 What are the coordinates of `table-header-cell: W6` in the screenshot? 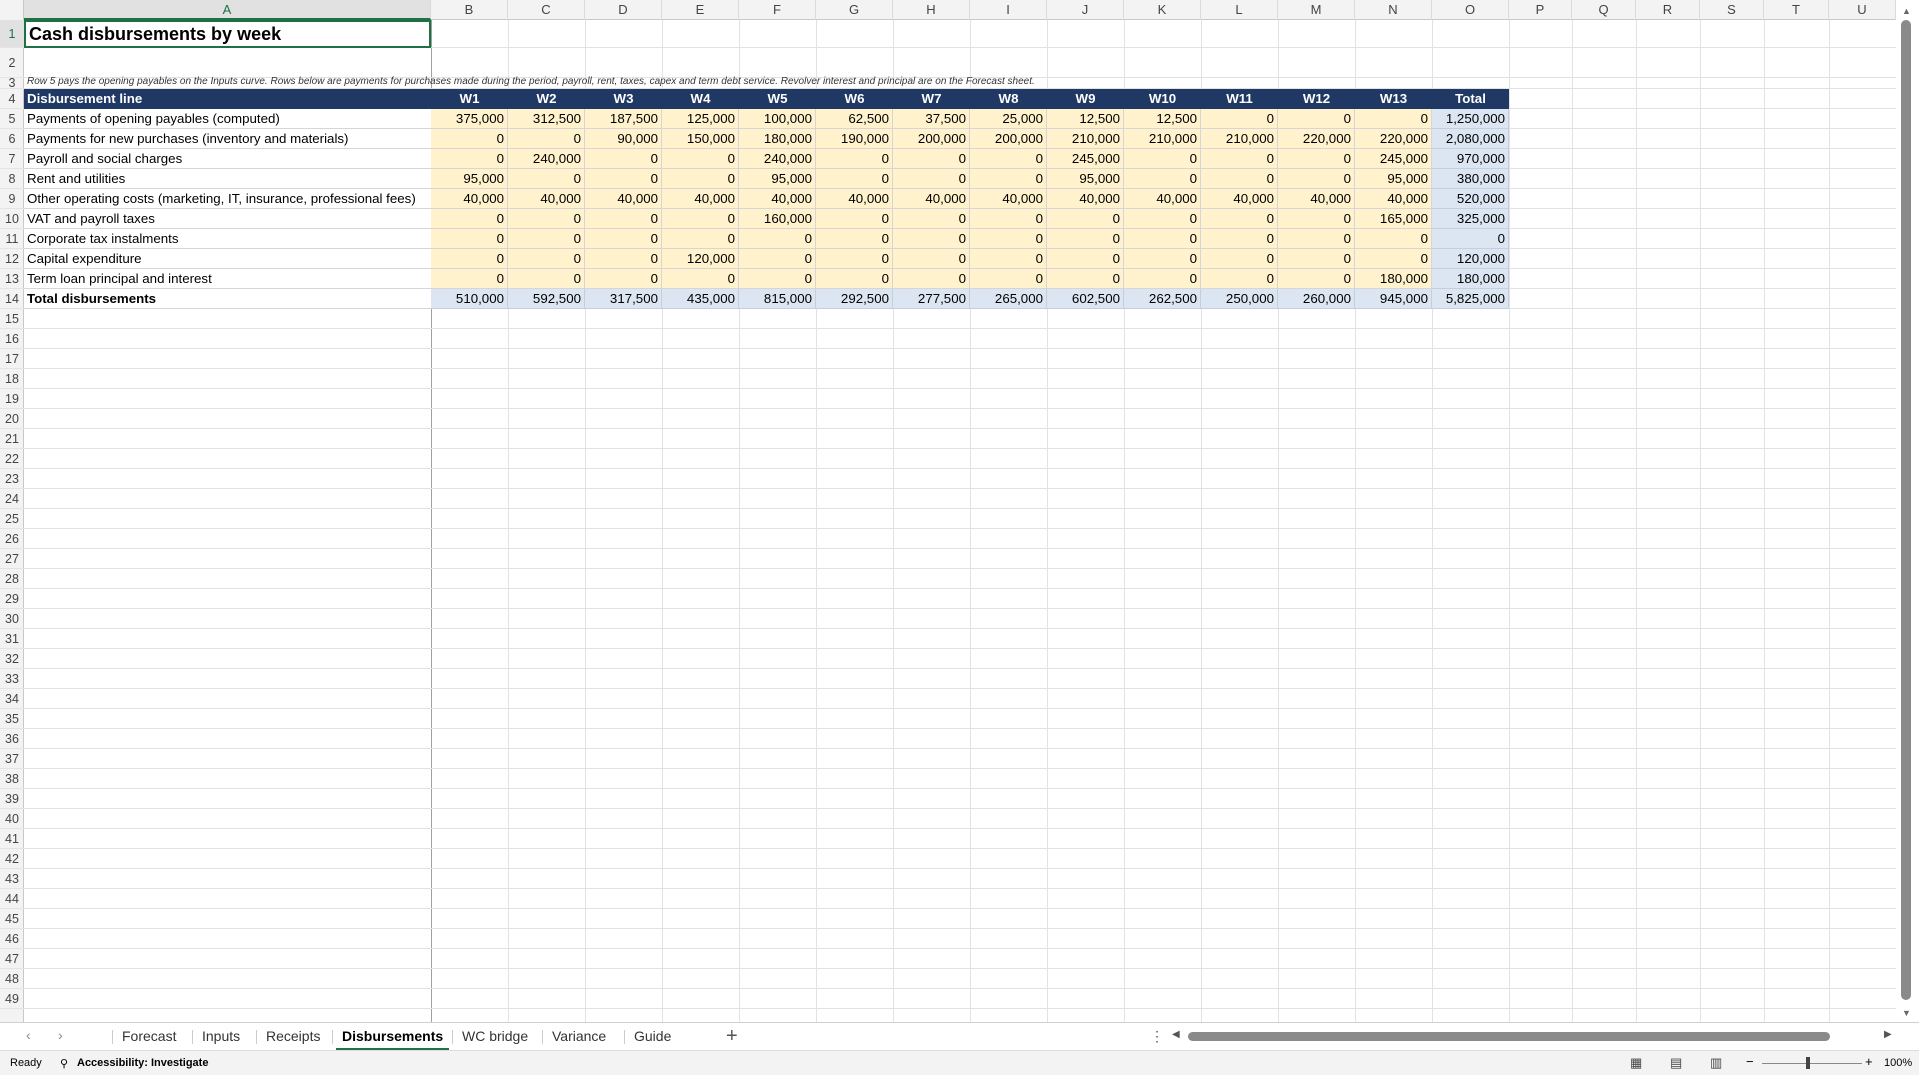 It's located at (854, 99).